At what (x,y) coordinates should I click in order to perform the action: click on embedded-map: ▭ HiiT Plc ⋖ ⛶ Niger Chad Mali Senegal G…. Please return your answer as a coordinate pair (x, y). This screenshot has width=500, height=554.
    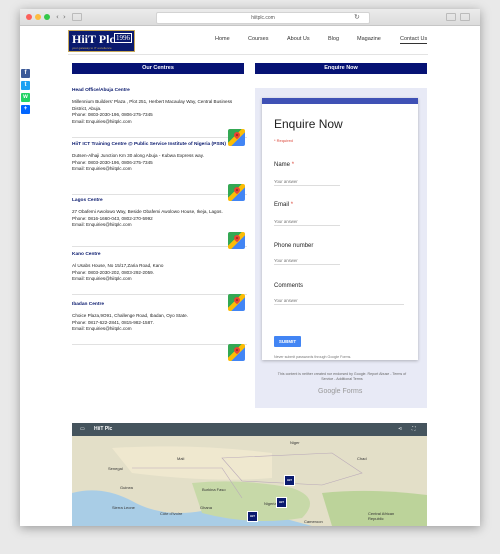
    Looking at the image, I should click on (249, 474).